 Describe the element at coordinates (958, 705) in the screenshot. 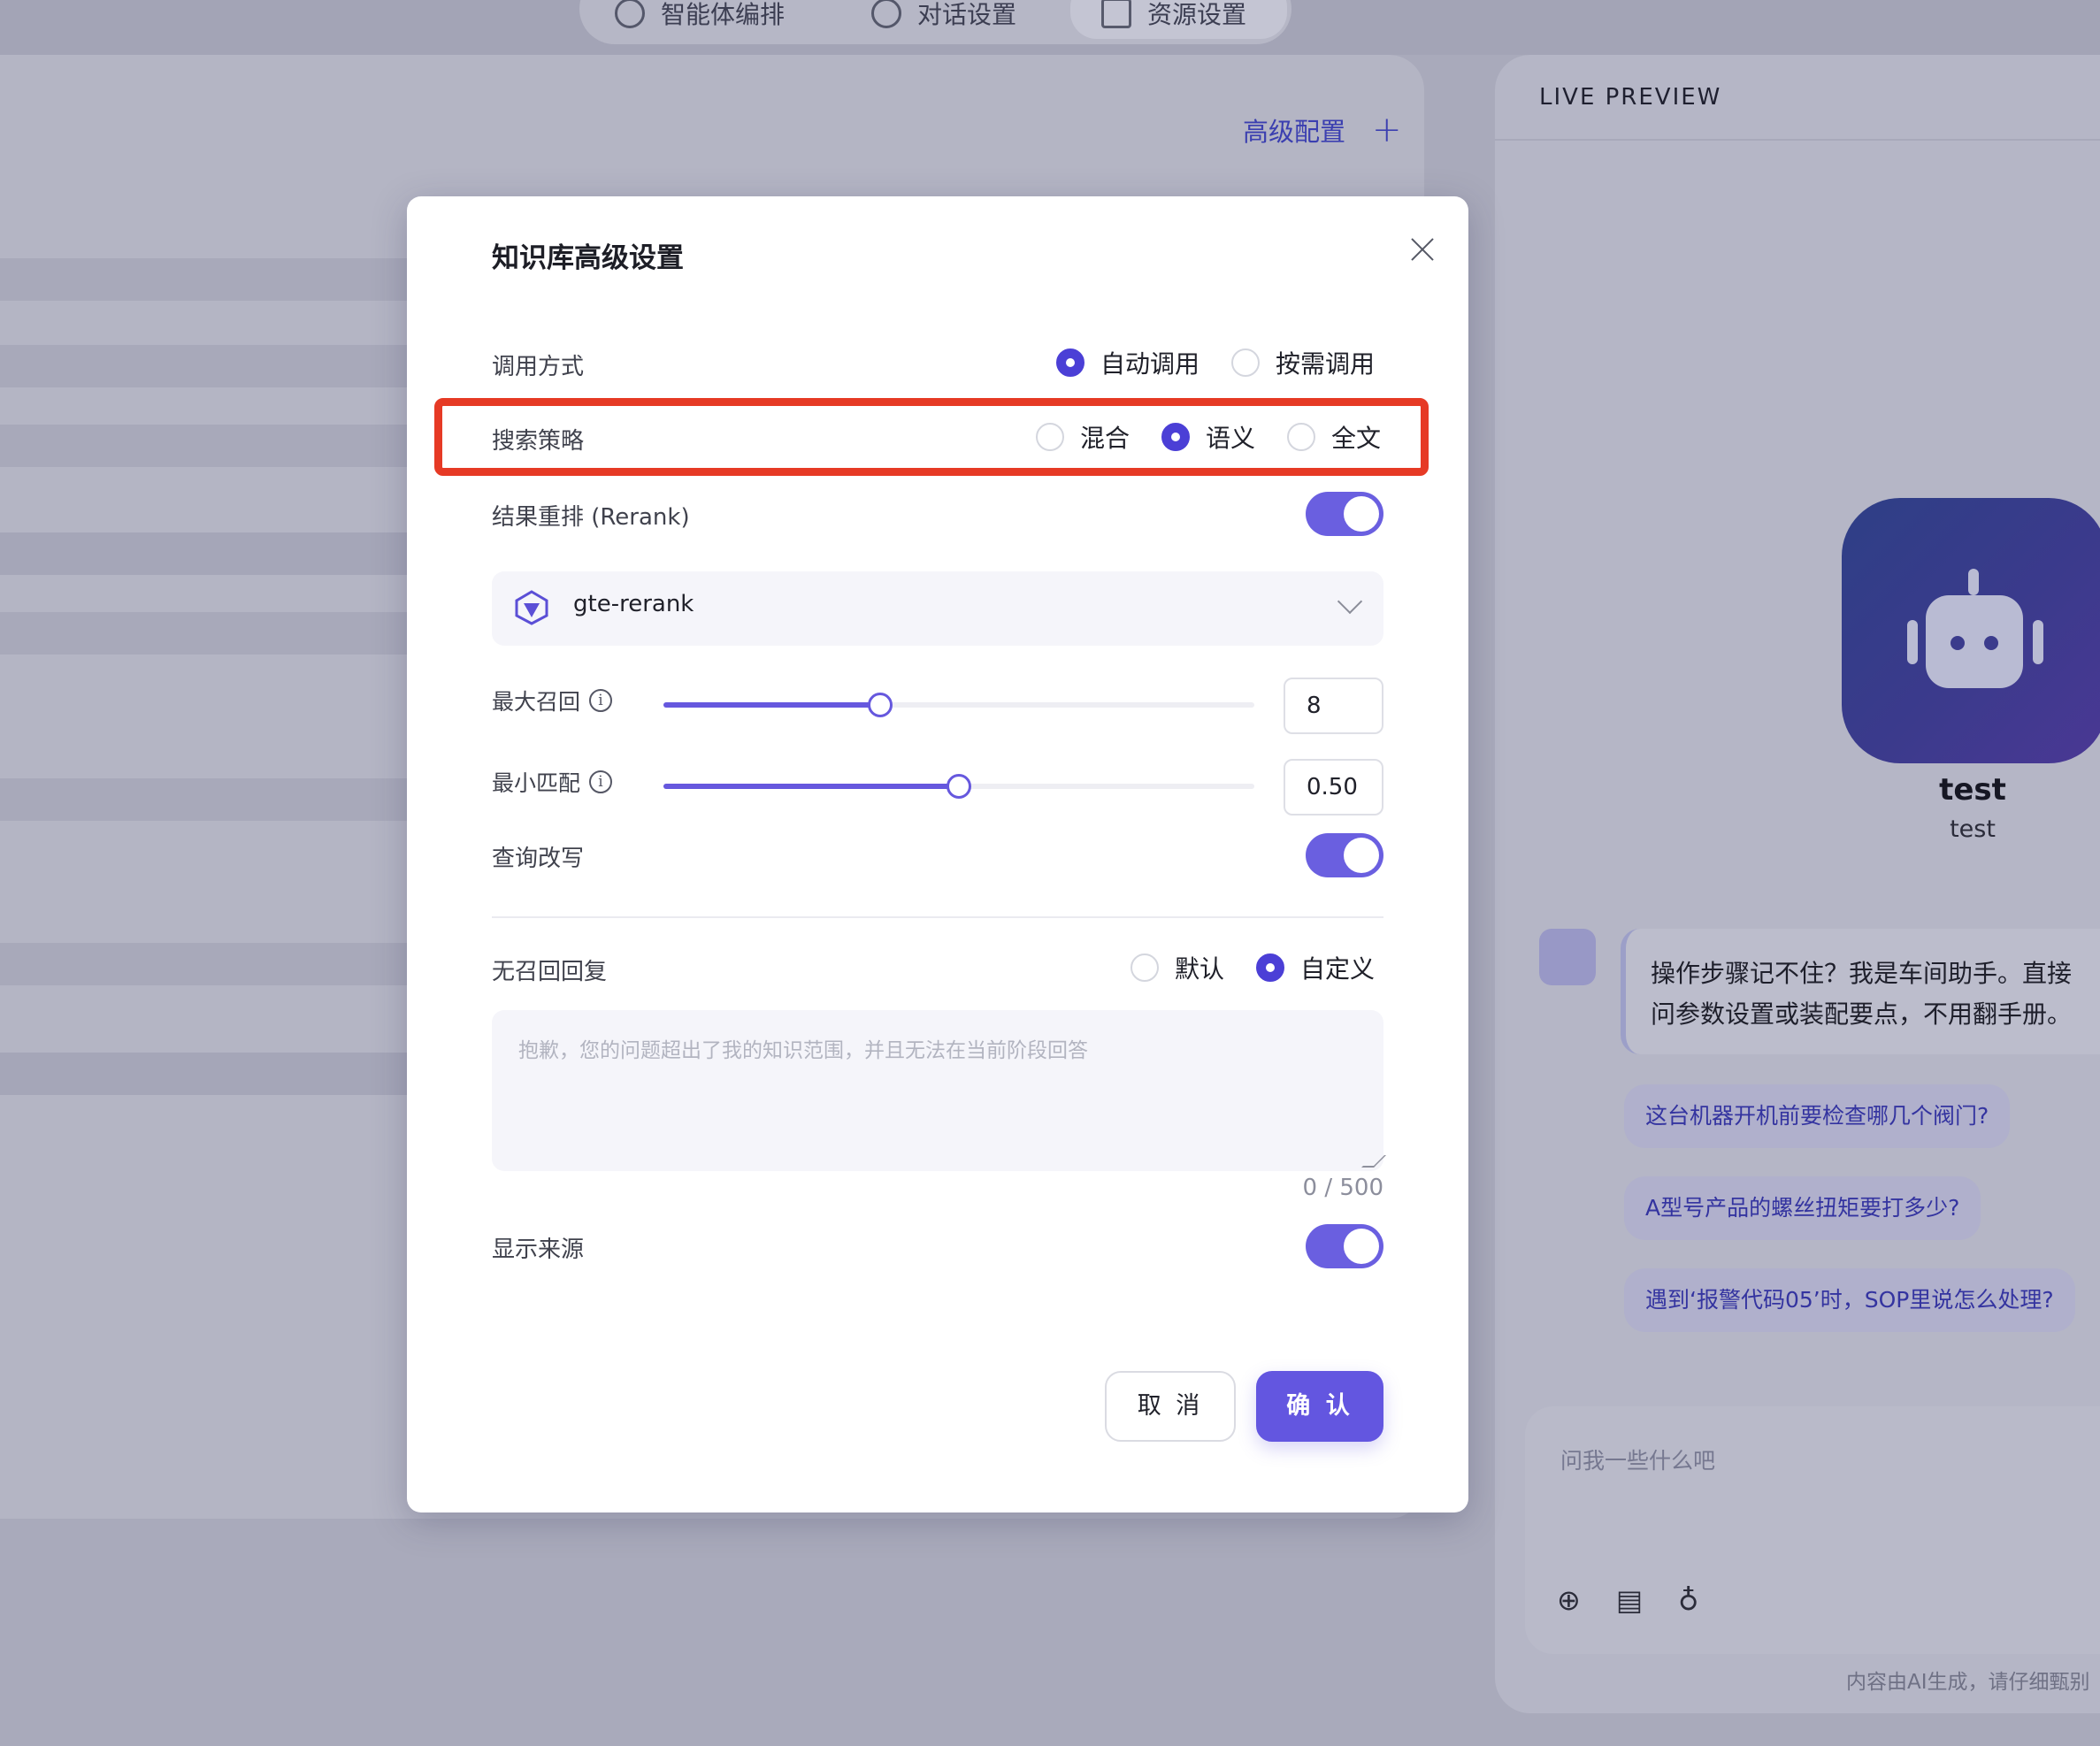

I see `max-recall-slider` at that location.